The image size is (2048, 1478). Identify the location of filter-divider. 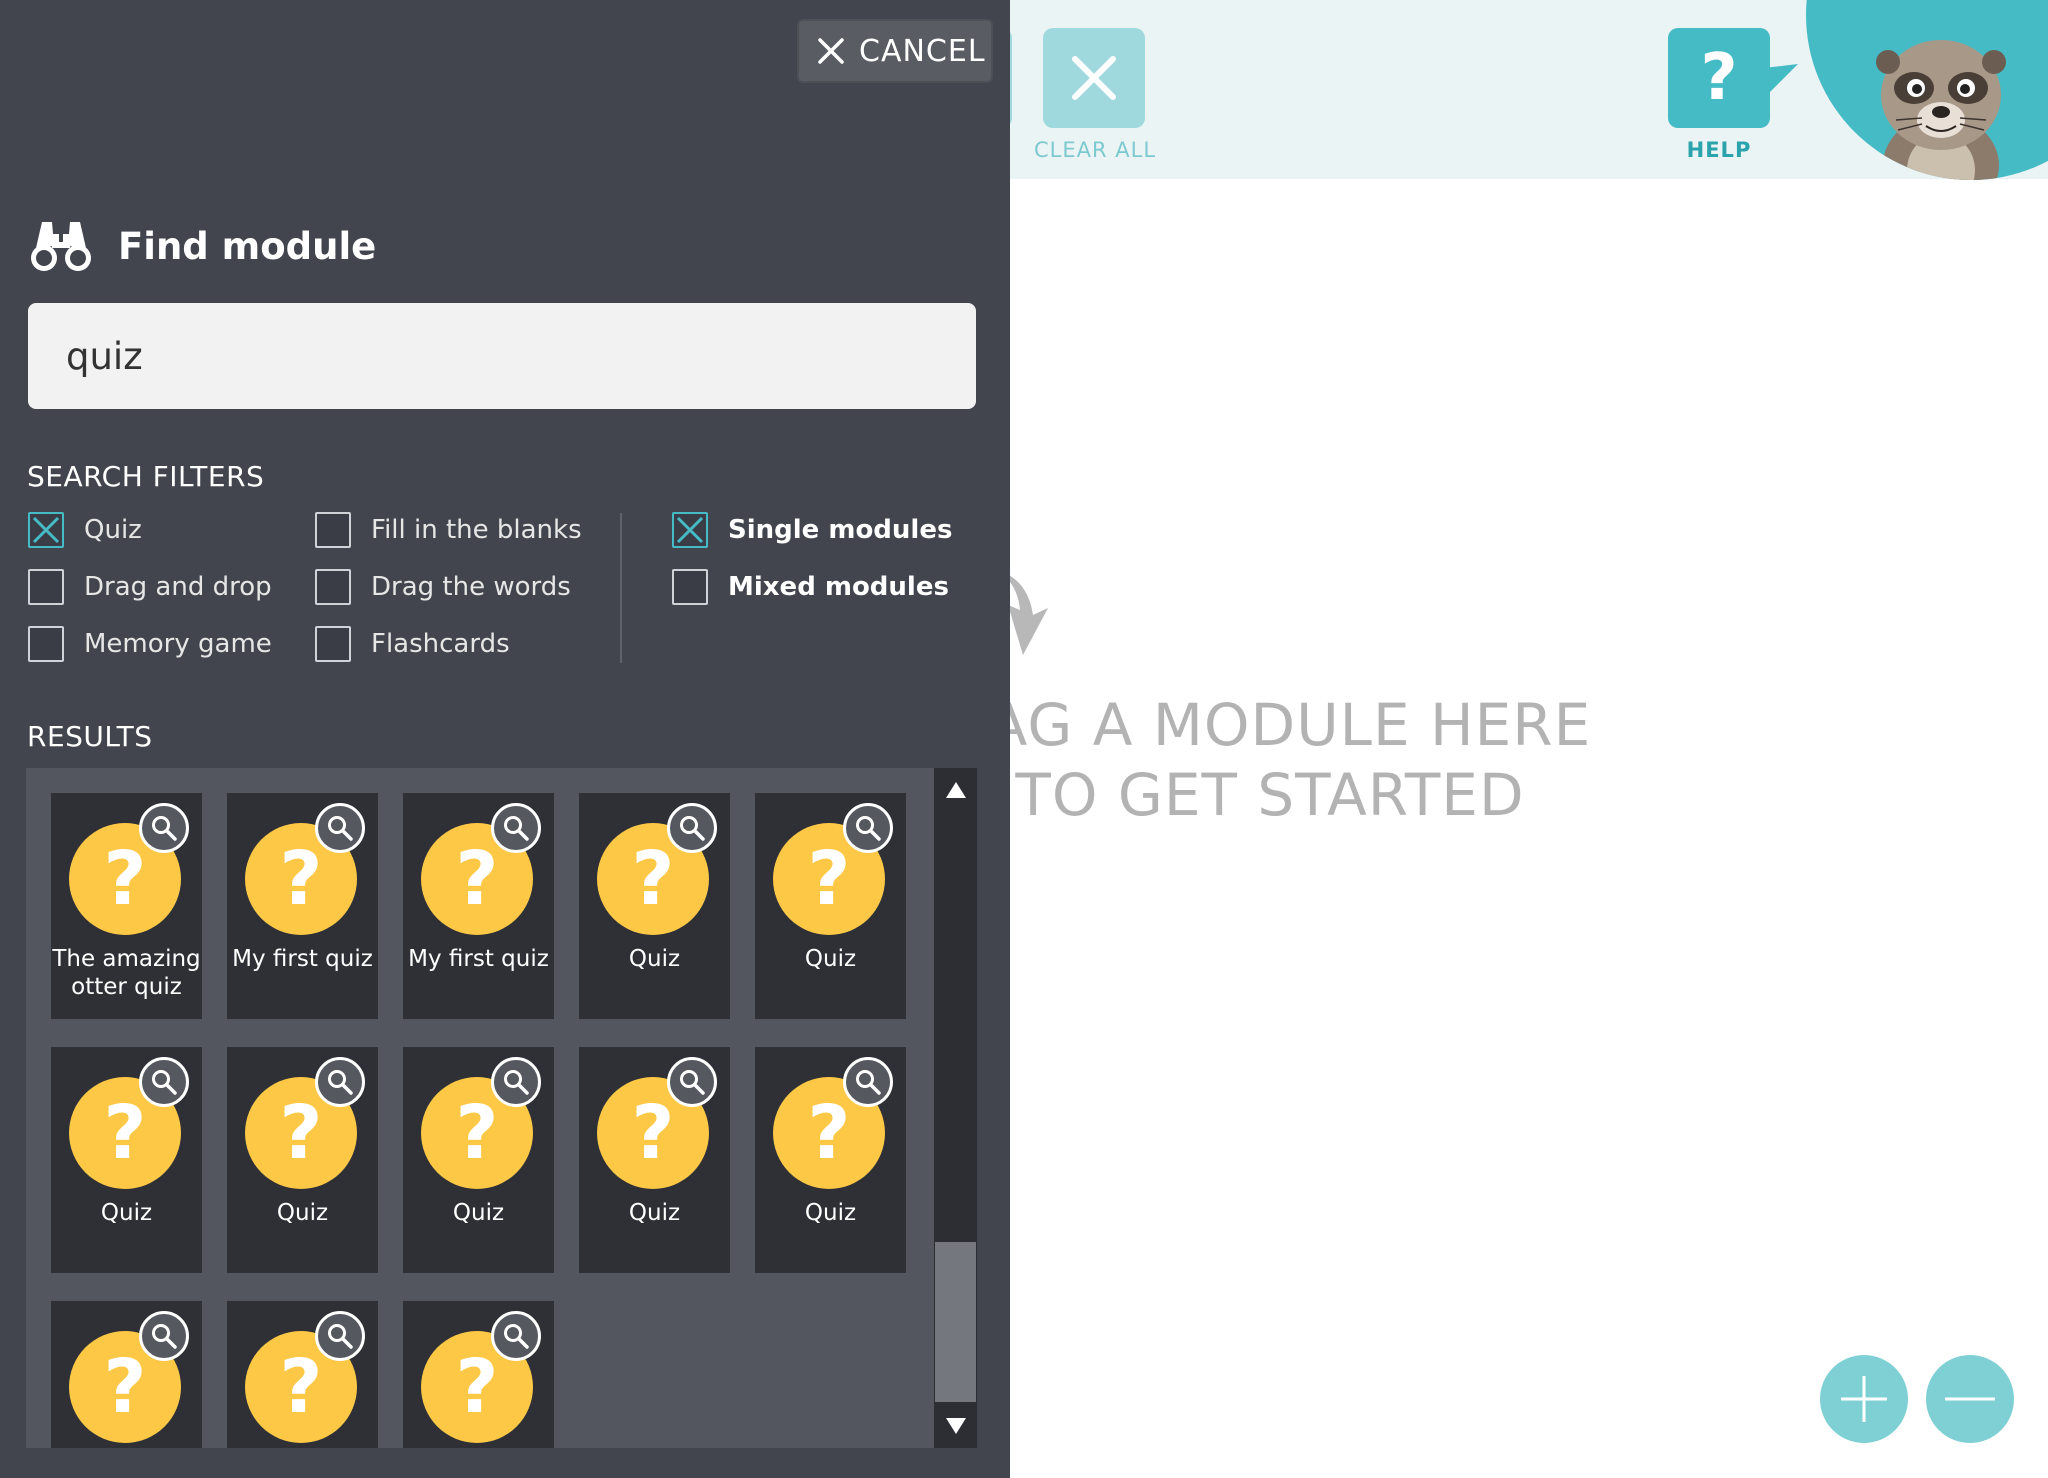
(621, 588).